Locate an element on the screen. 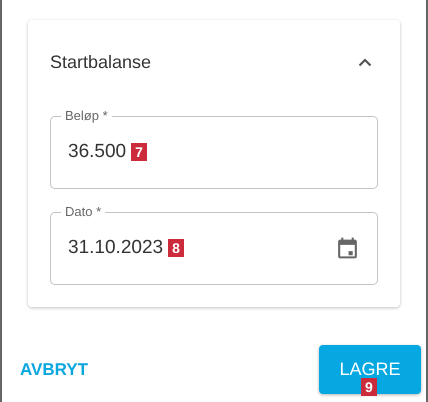 This screenshot has height=402, width=428. step-badge: 9 is located at coordinates (369, 387).